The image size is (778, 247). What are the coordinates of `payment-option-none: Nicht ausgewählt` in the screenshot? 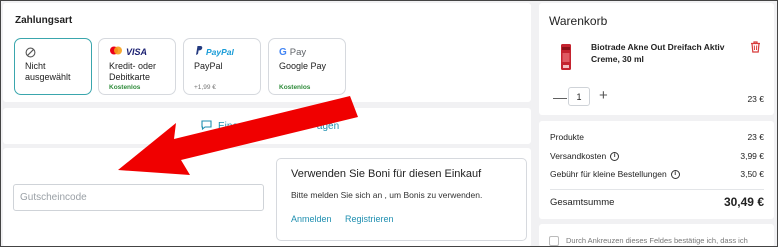 It's located at (53, 66).